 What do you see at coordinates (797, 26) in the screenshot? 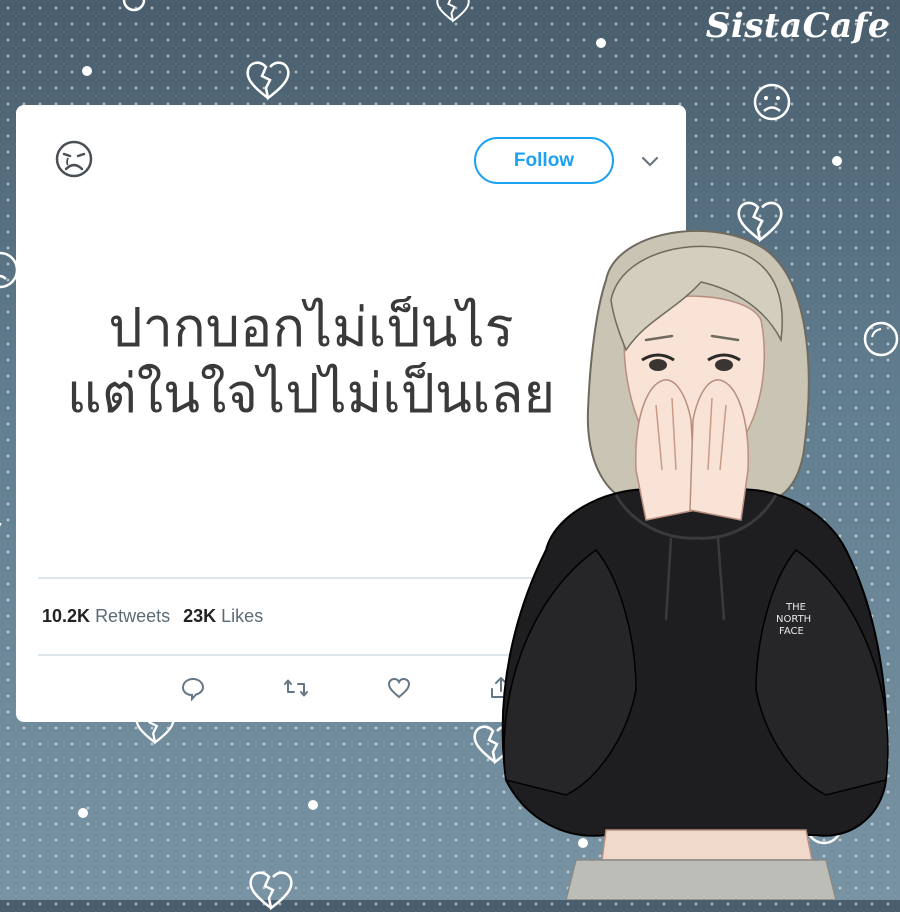
I see `brand-logo: SistaCafe` at bounding box center [797, 26].